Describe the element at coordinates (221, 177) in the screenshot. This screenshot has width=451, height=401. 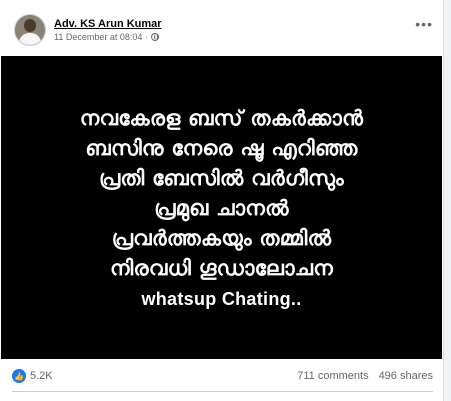
I see `image-text-line: പ്രതി ബേസിൽ വർഗീസും` at that location.